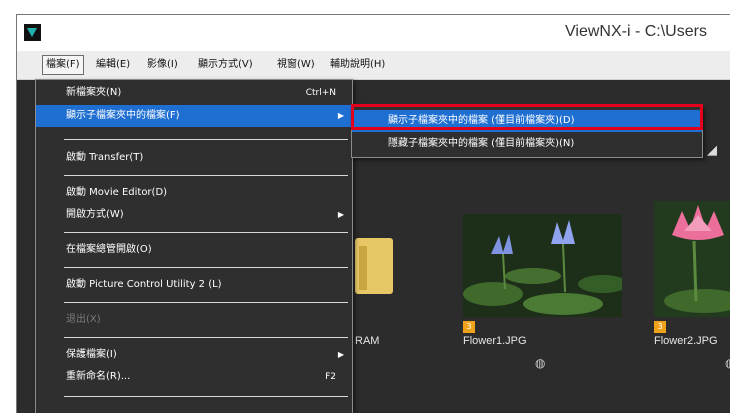  I want to click on folder-thumbnail, so click(374, 266).